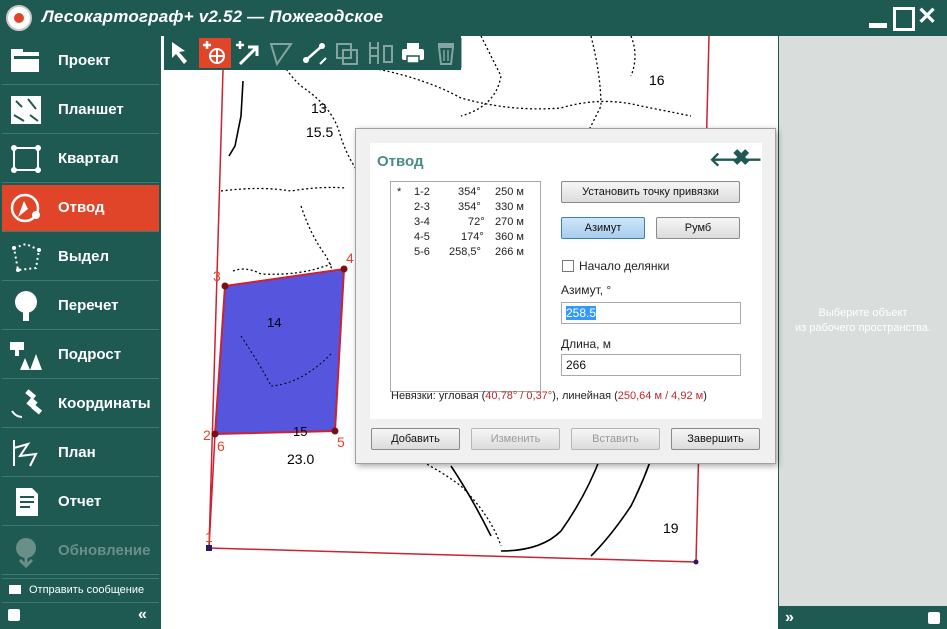 Image resolution: width=947 pixels, height=629 pixels. What do you see at coordinates (15, 589) in the screenshot?
I see `envelope-icon` at bounding box center [15, 589].